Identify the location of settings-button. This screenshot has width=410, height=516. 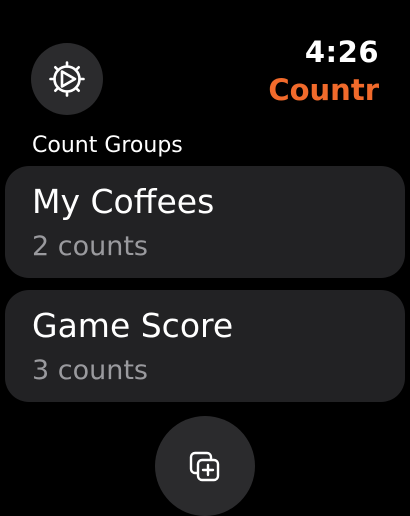
(67, 79).